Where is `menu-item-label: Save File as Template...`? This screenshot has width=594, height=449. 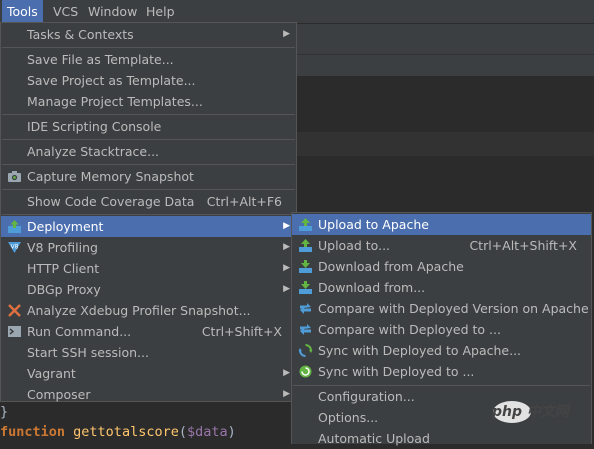
menu-item-label: Save File as Template... is located at coordinates (100, 59).